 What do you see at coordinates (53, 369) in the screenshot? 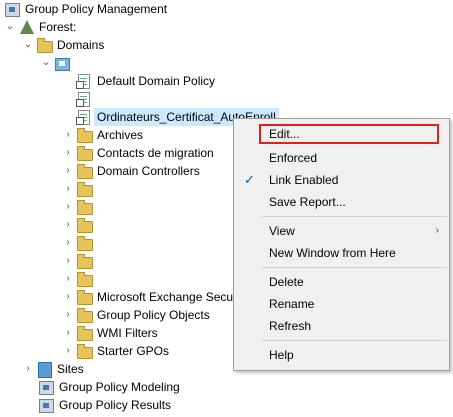
I see `tree-item-sites: › Sites` at bounding box center [53, 369].